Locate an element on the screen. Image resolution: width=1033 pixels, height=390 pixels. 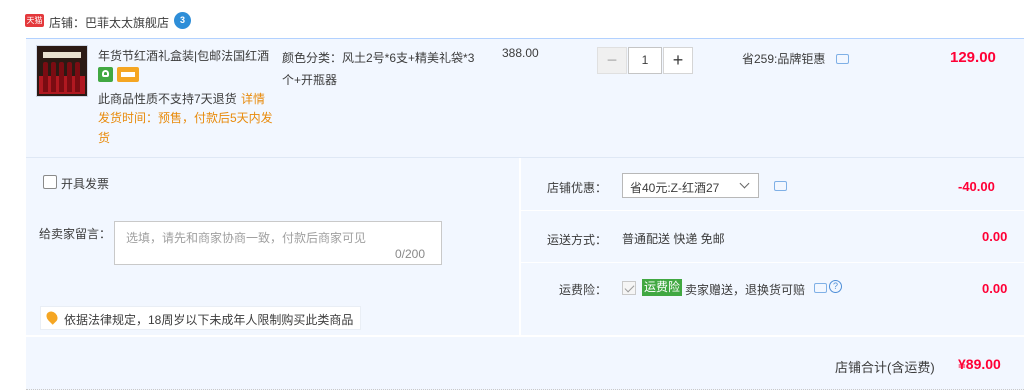
message-label: 给卖家留言： is located at coordinates (75, 234).